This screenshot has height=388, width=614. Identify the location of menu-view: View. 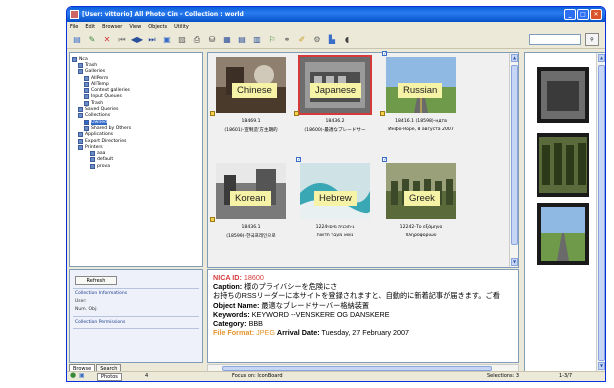
(135, 27).